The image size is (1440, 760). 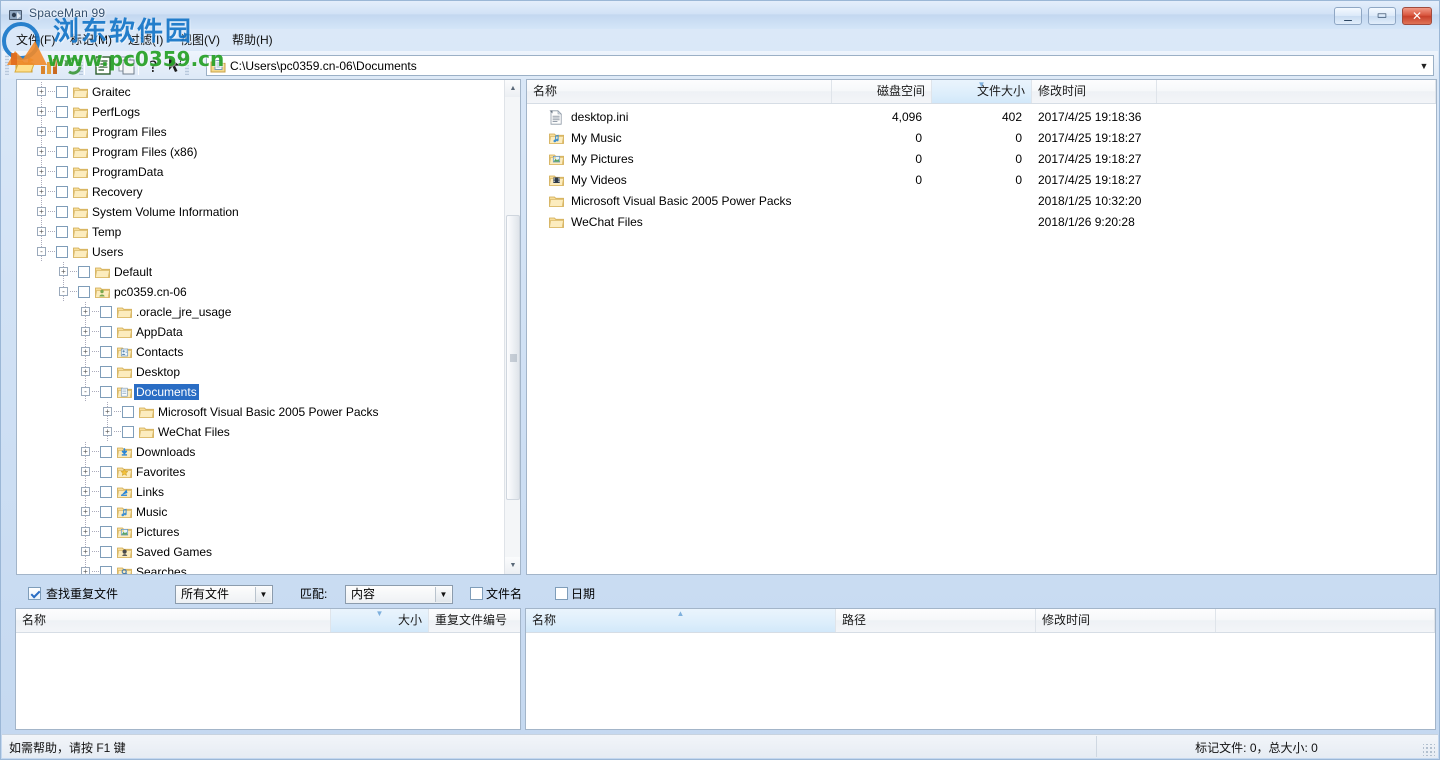 I want to click on menu-mark: 标记(M), so click(x=91, y=40).